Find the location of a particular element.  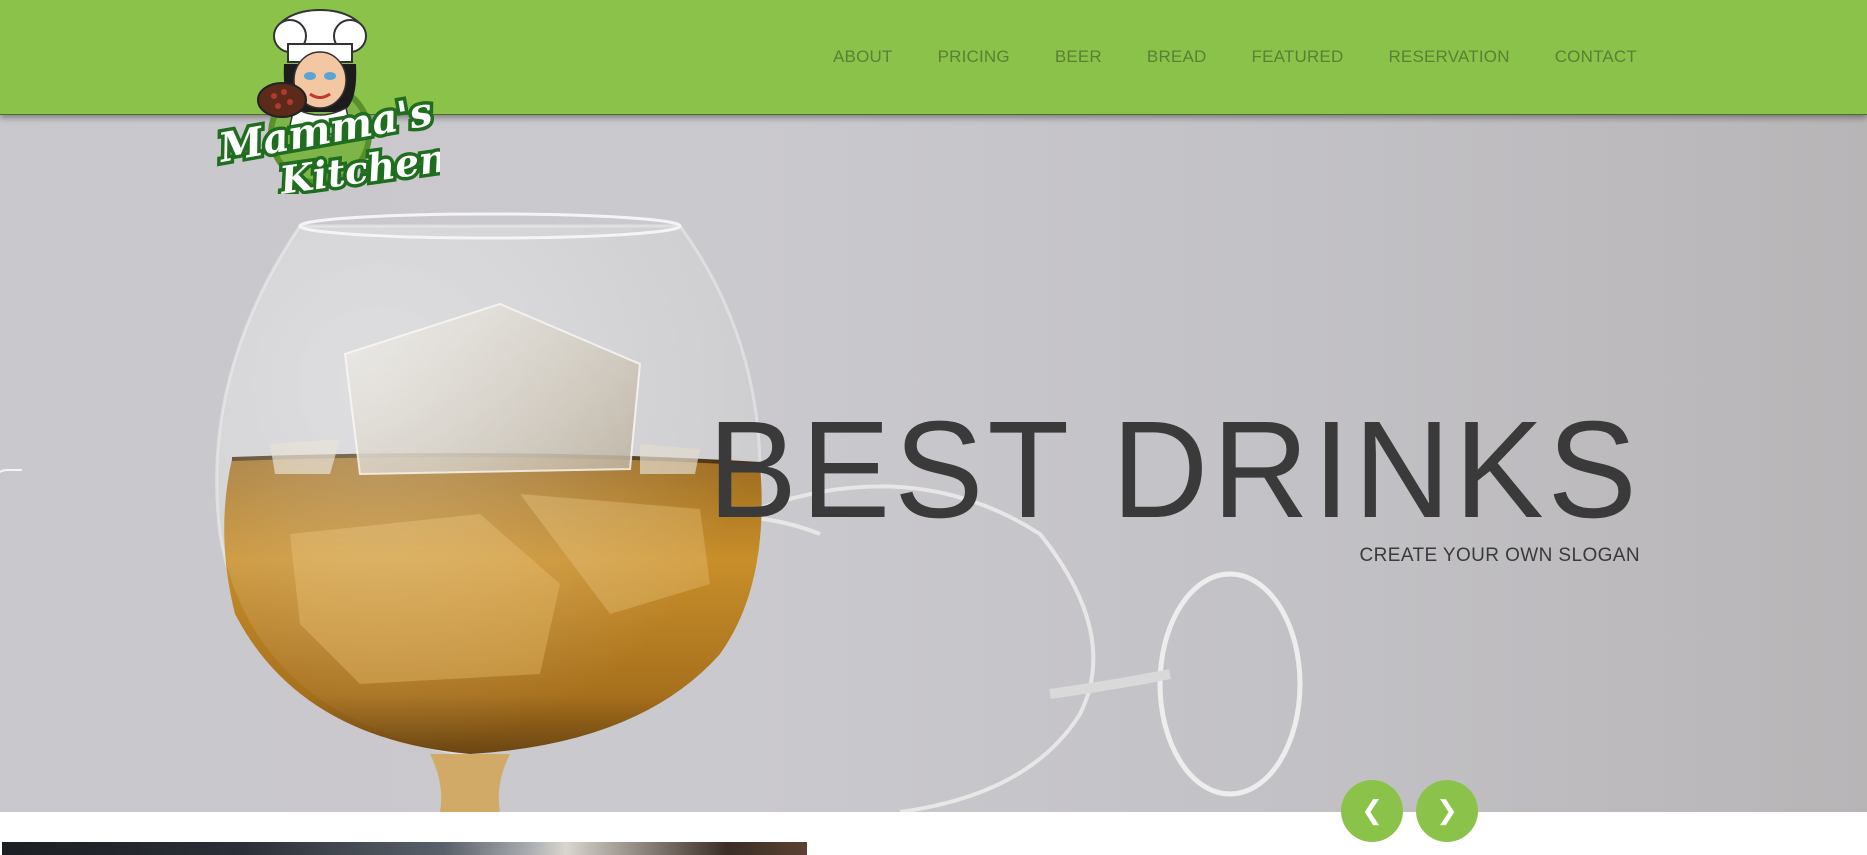

nav-item-beer: BEER is located at coordinates (1078, 57).